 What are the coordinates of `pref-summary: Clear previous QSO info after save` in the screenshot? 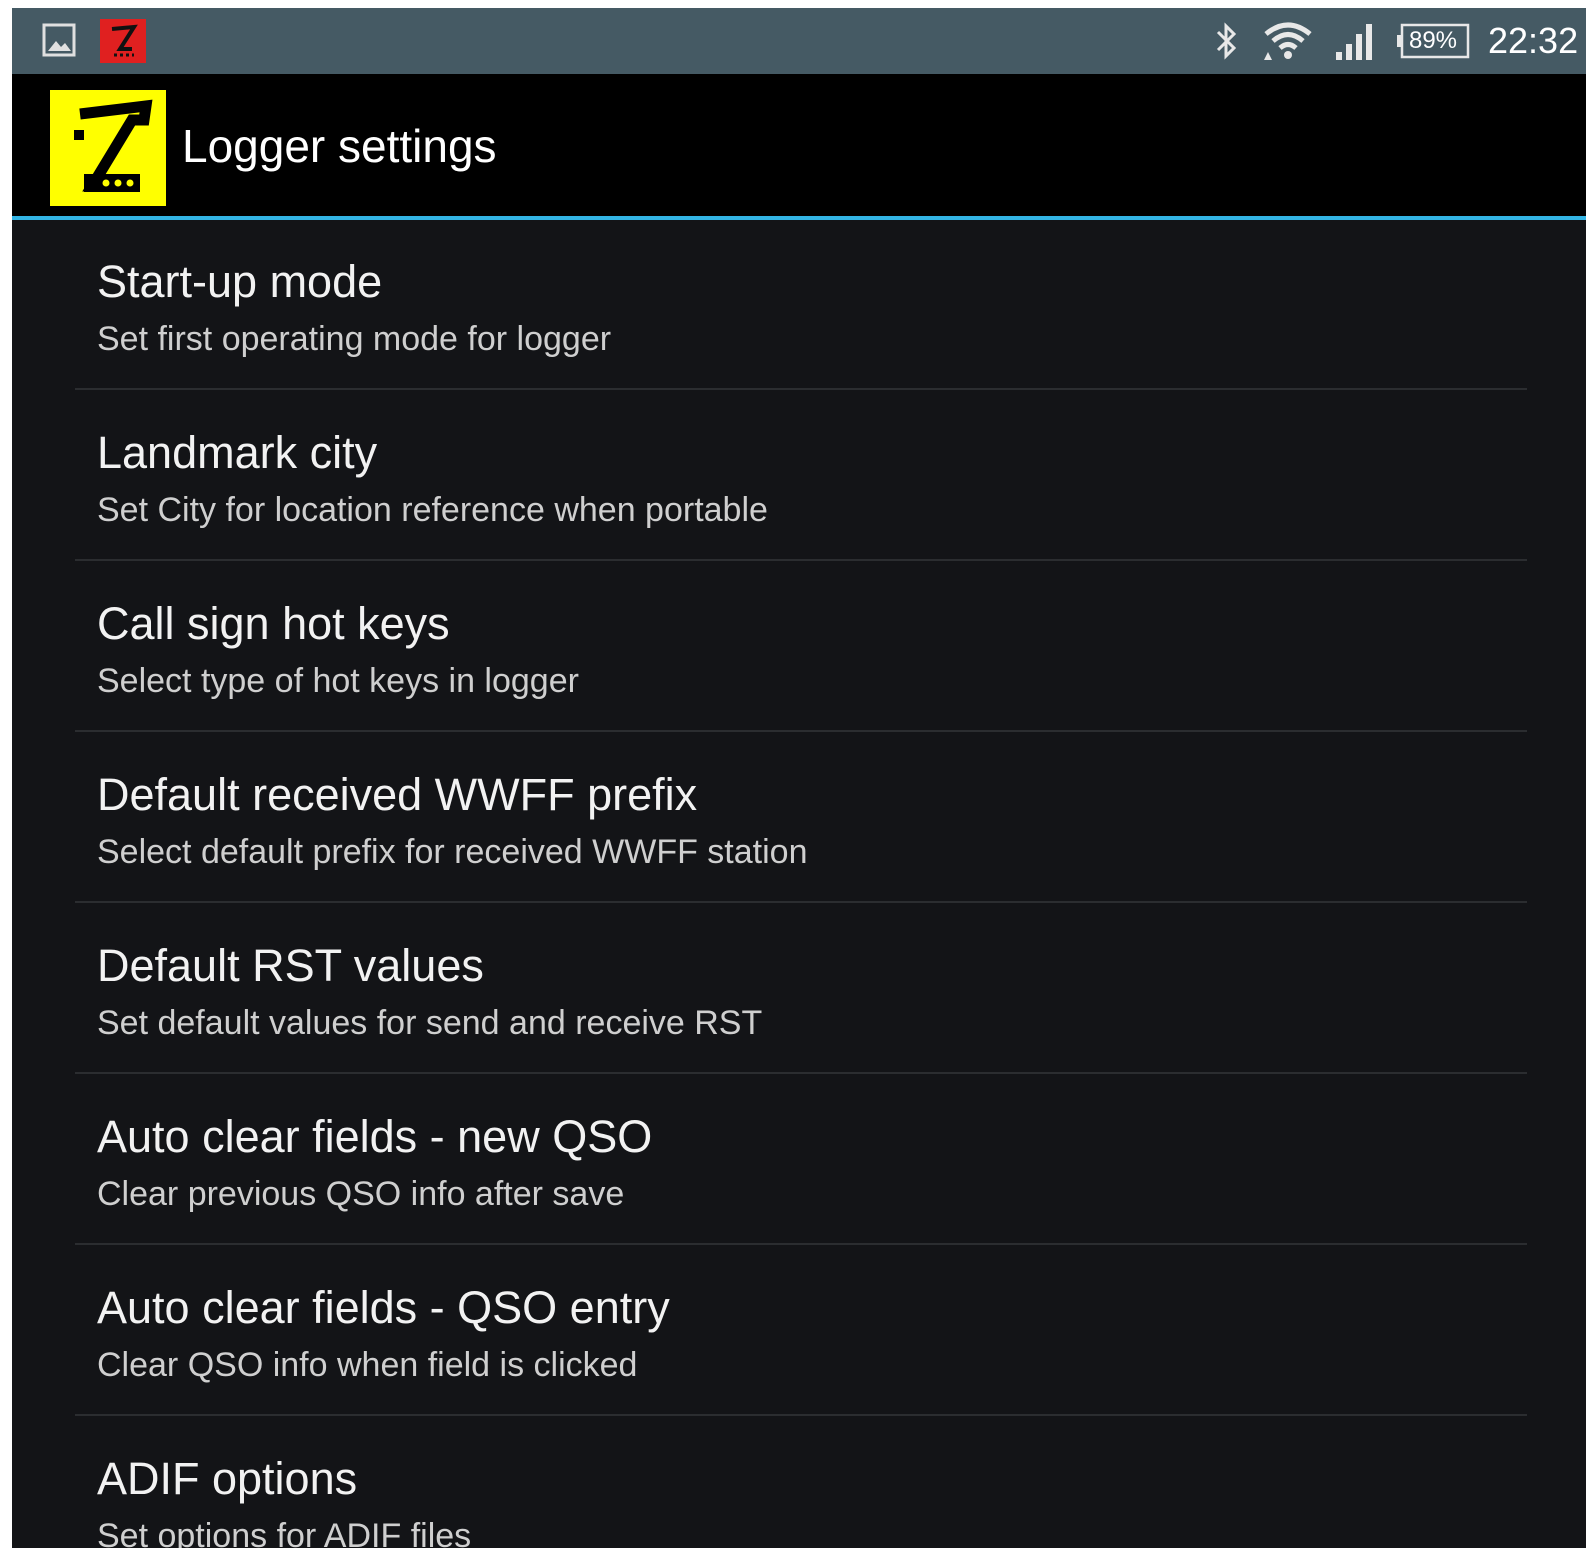 It's located at (361, 1194).